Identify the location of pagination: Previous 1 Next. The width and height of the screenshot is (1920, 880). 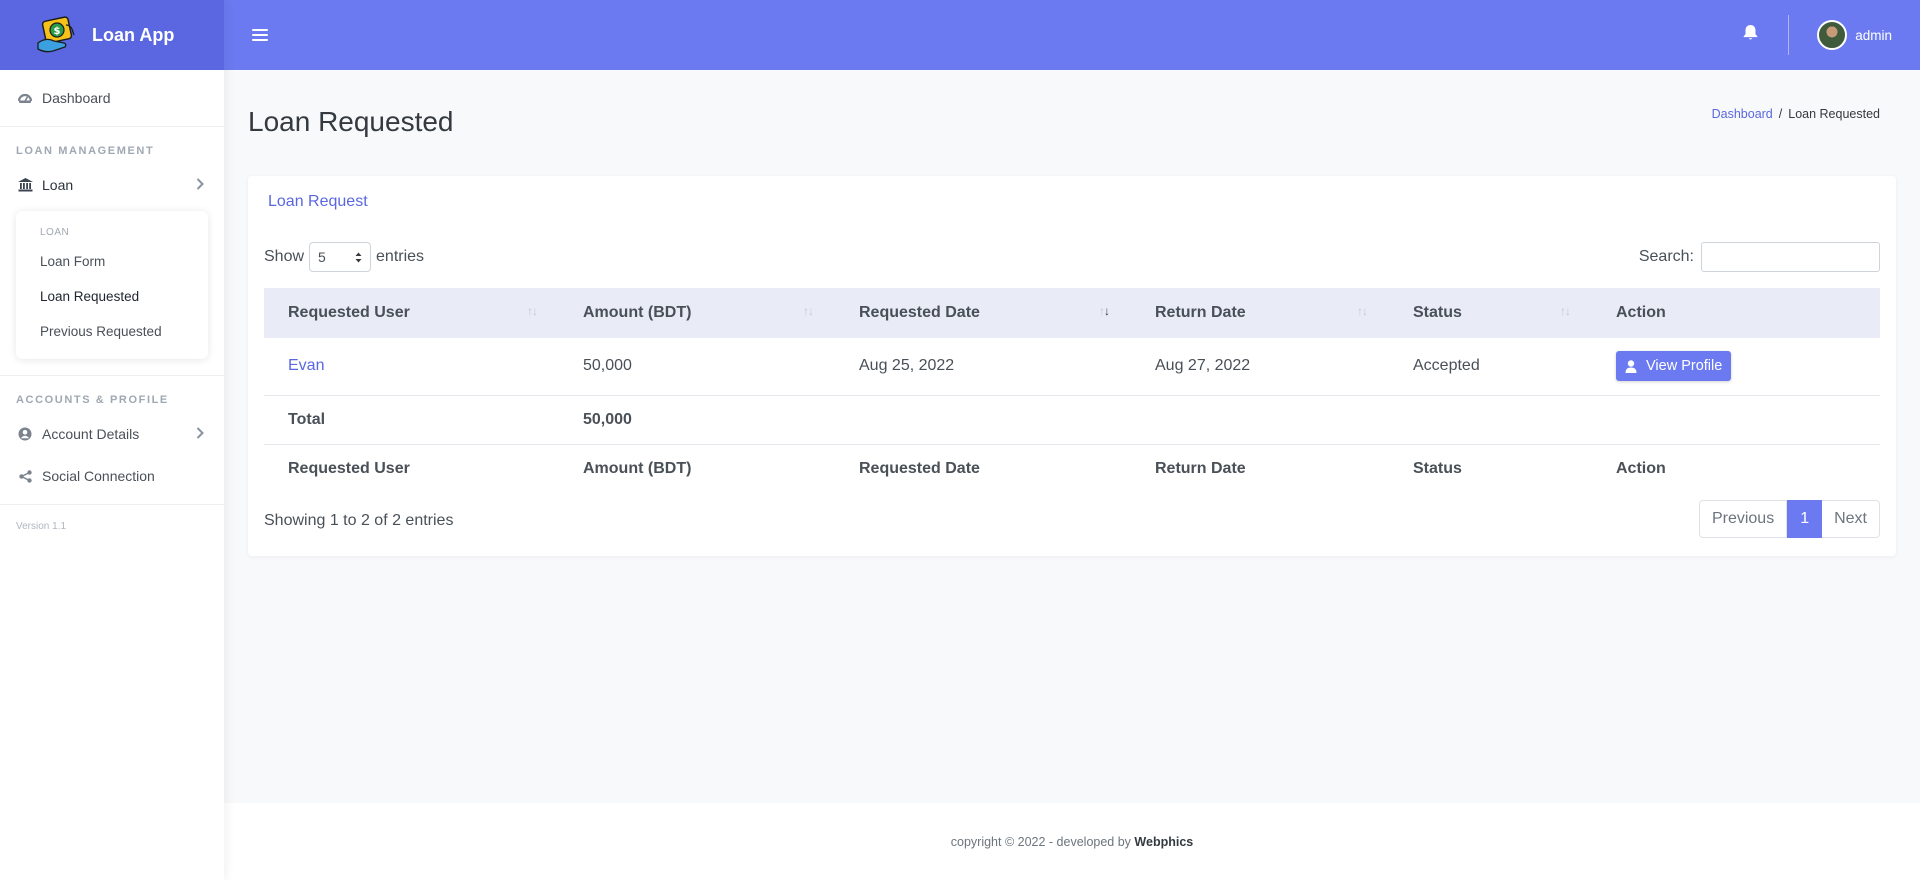
(1789, 519).